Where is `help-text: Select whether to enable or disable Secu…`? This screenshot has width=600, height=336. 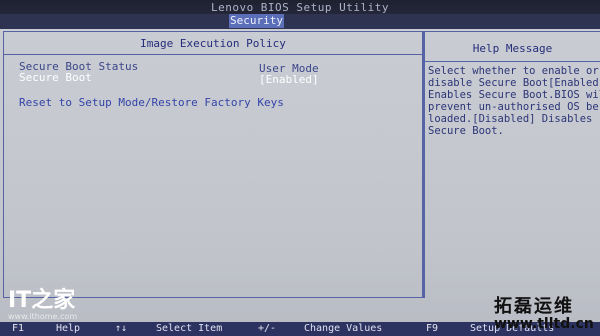 help-text: Select whether to enable or disable Secu… is located at coordinates (514, 101).